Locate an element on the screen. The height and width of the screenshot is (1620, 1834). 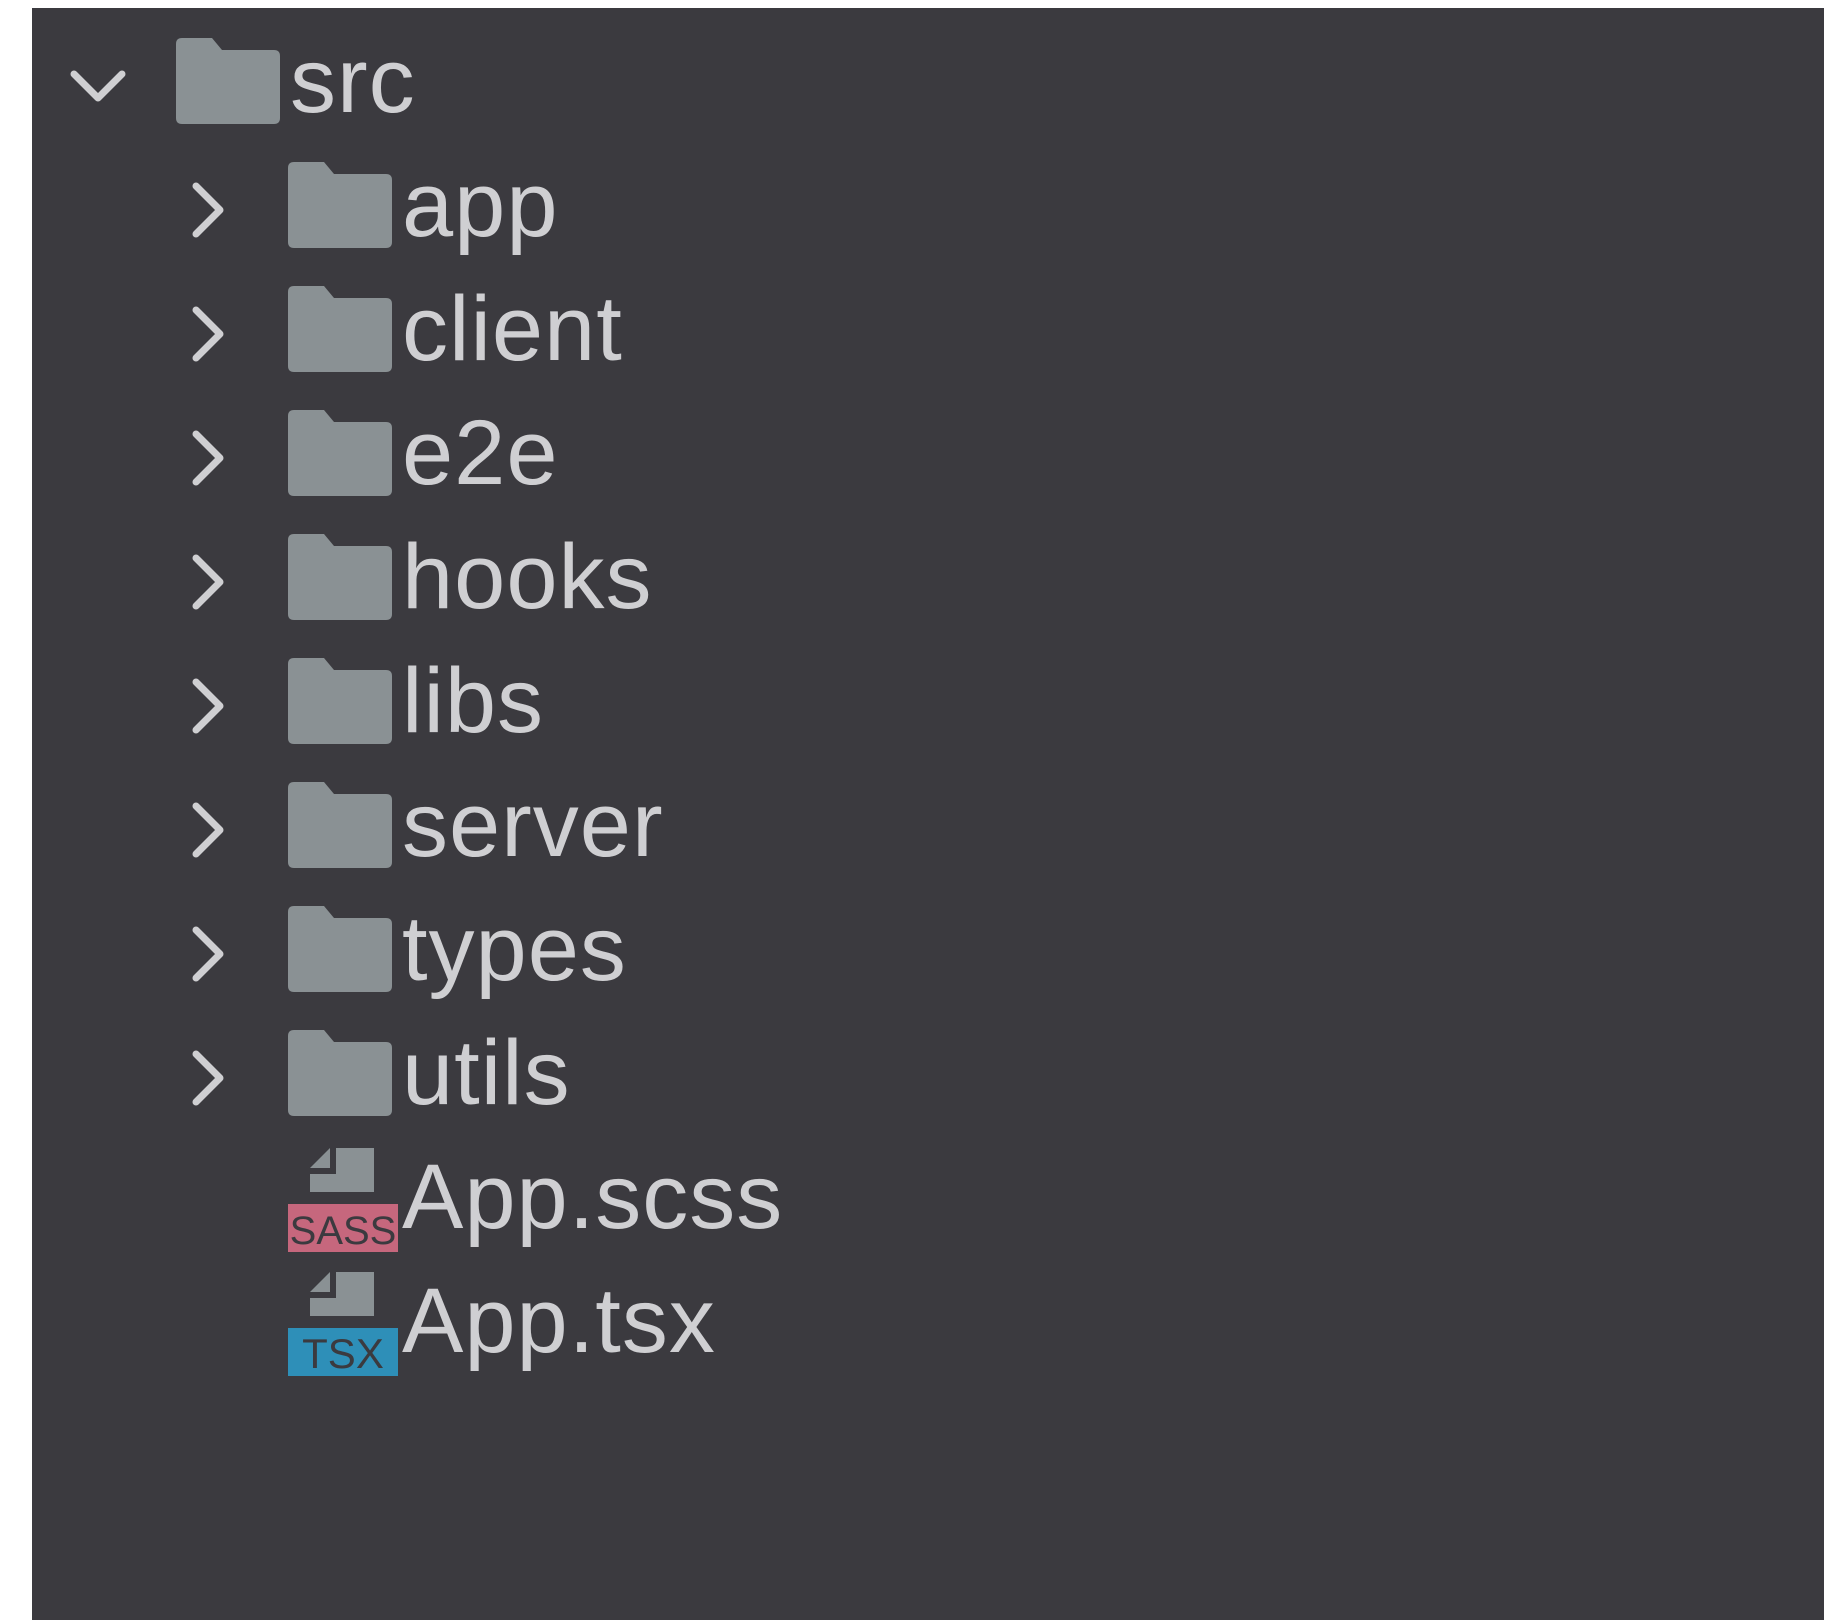
tree-row-app-tsx: TSX App.tsx is located at coordinates (928, 1321).